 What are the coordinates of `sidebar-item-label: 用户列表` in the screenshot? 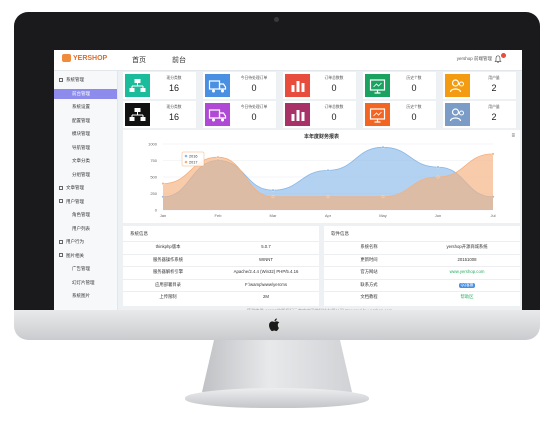 It's located at (81, 228).